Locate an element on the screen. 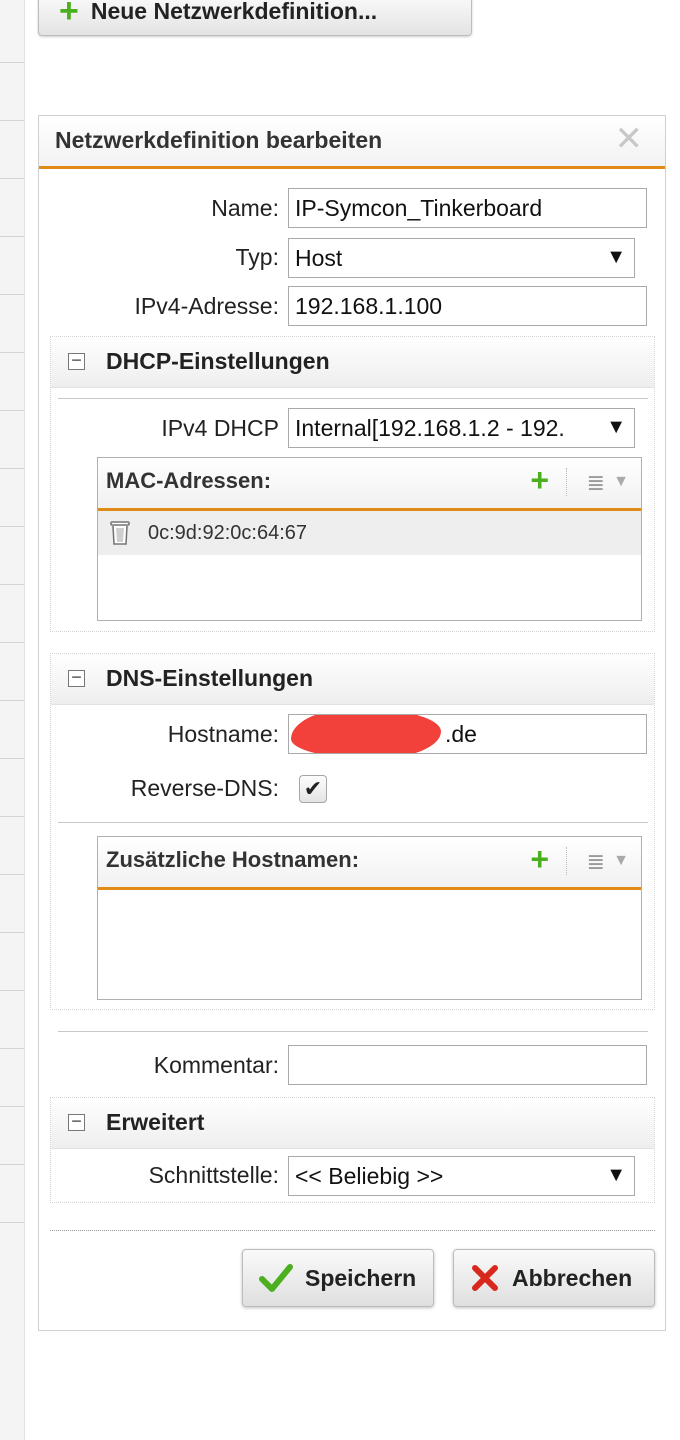  mac-addresses-grid-header: MAC-Adressen: + ≣ ▼ is located at coordinates (369, 484).